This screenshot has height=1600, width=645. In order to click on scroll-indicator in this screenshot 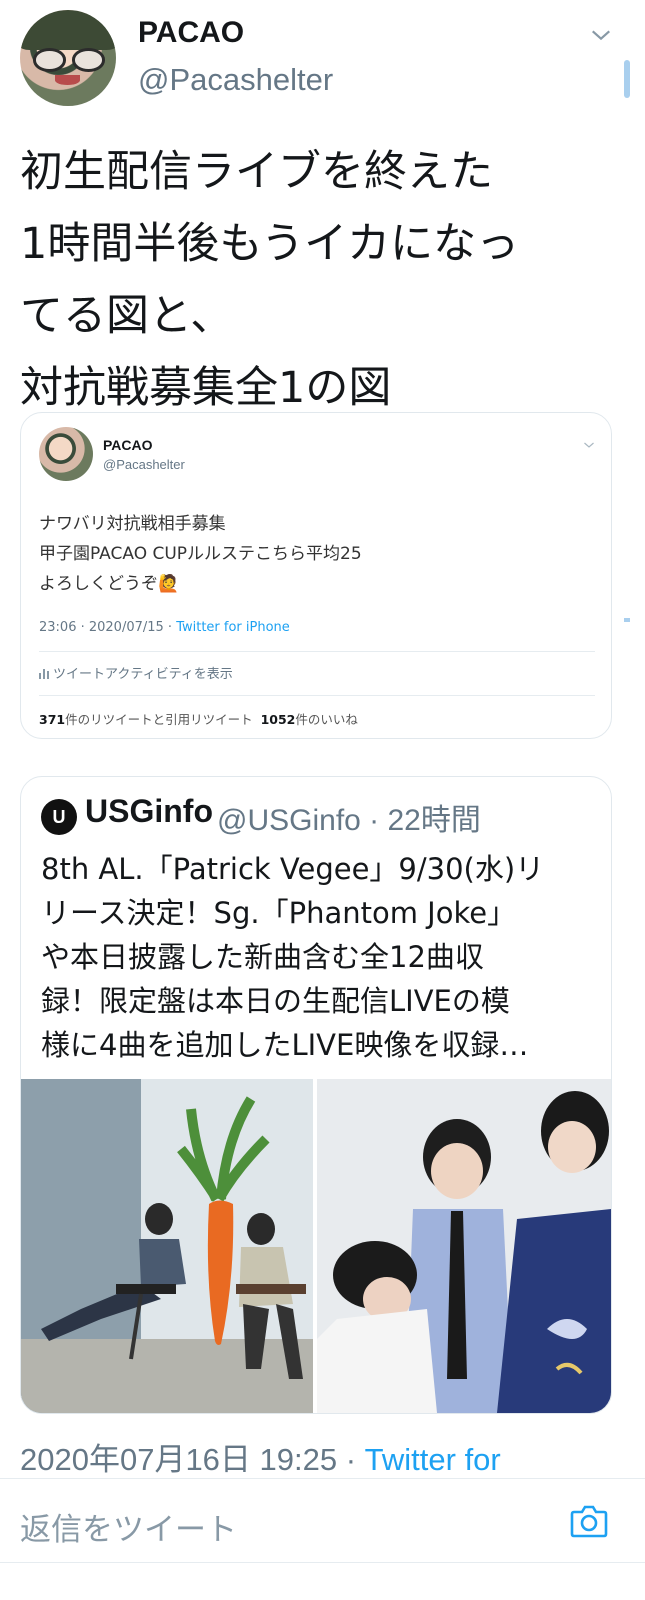, I will do `click(627, 620)`.